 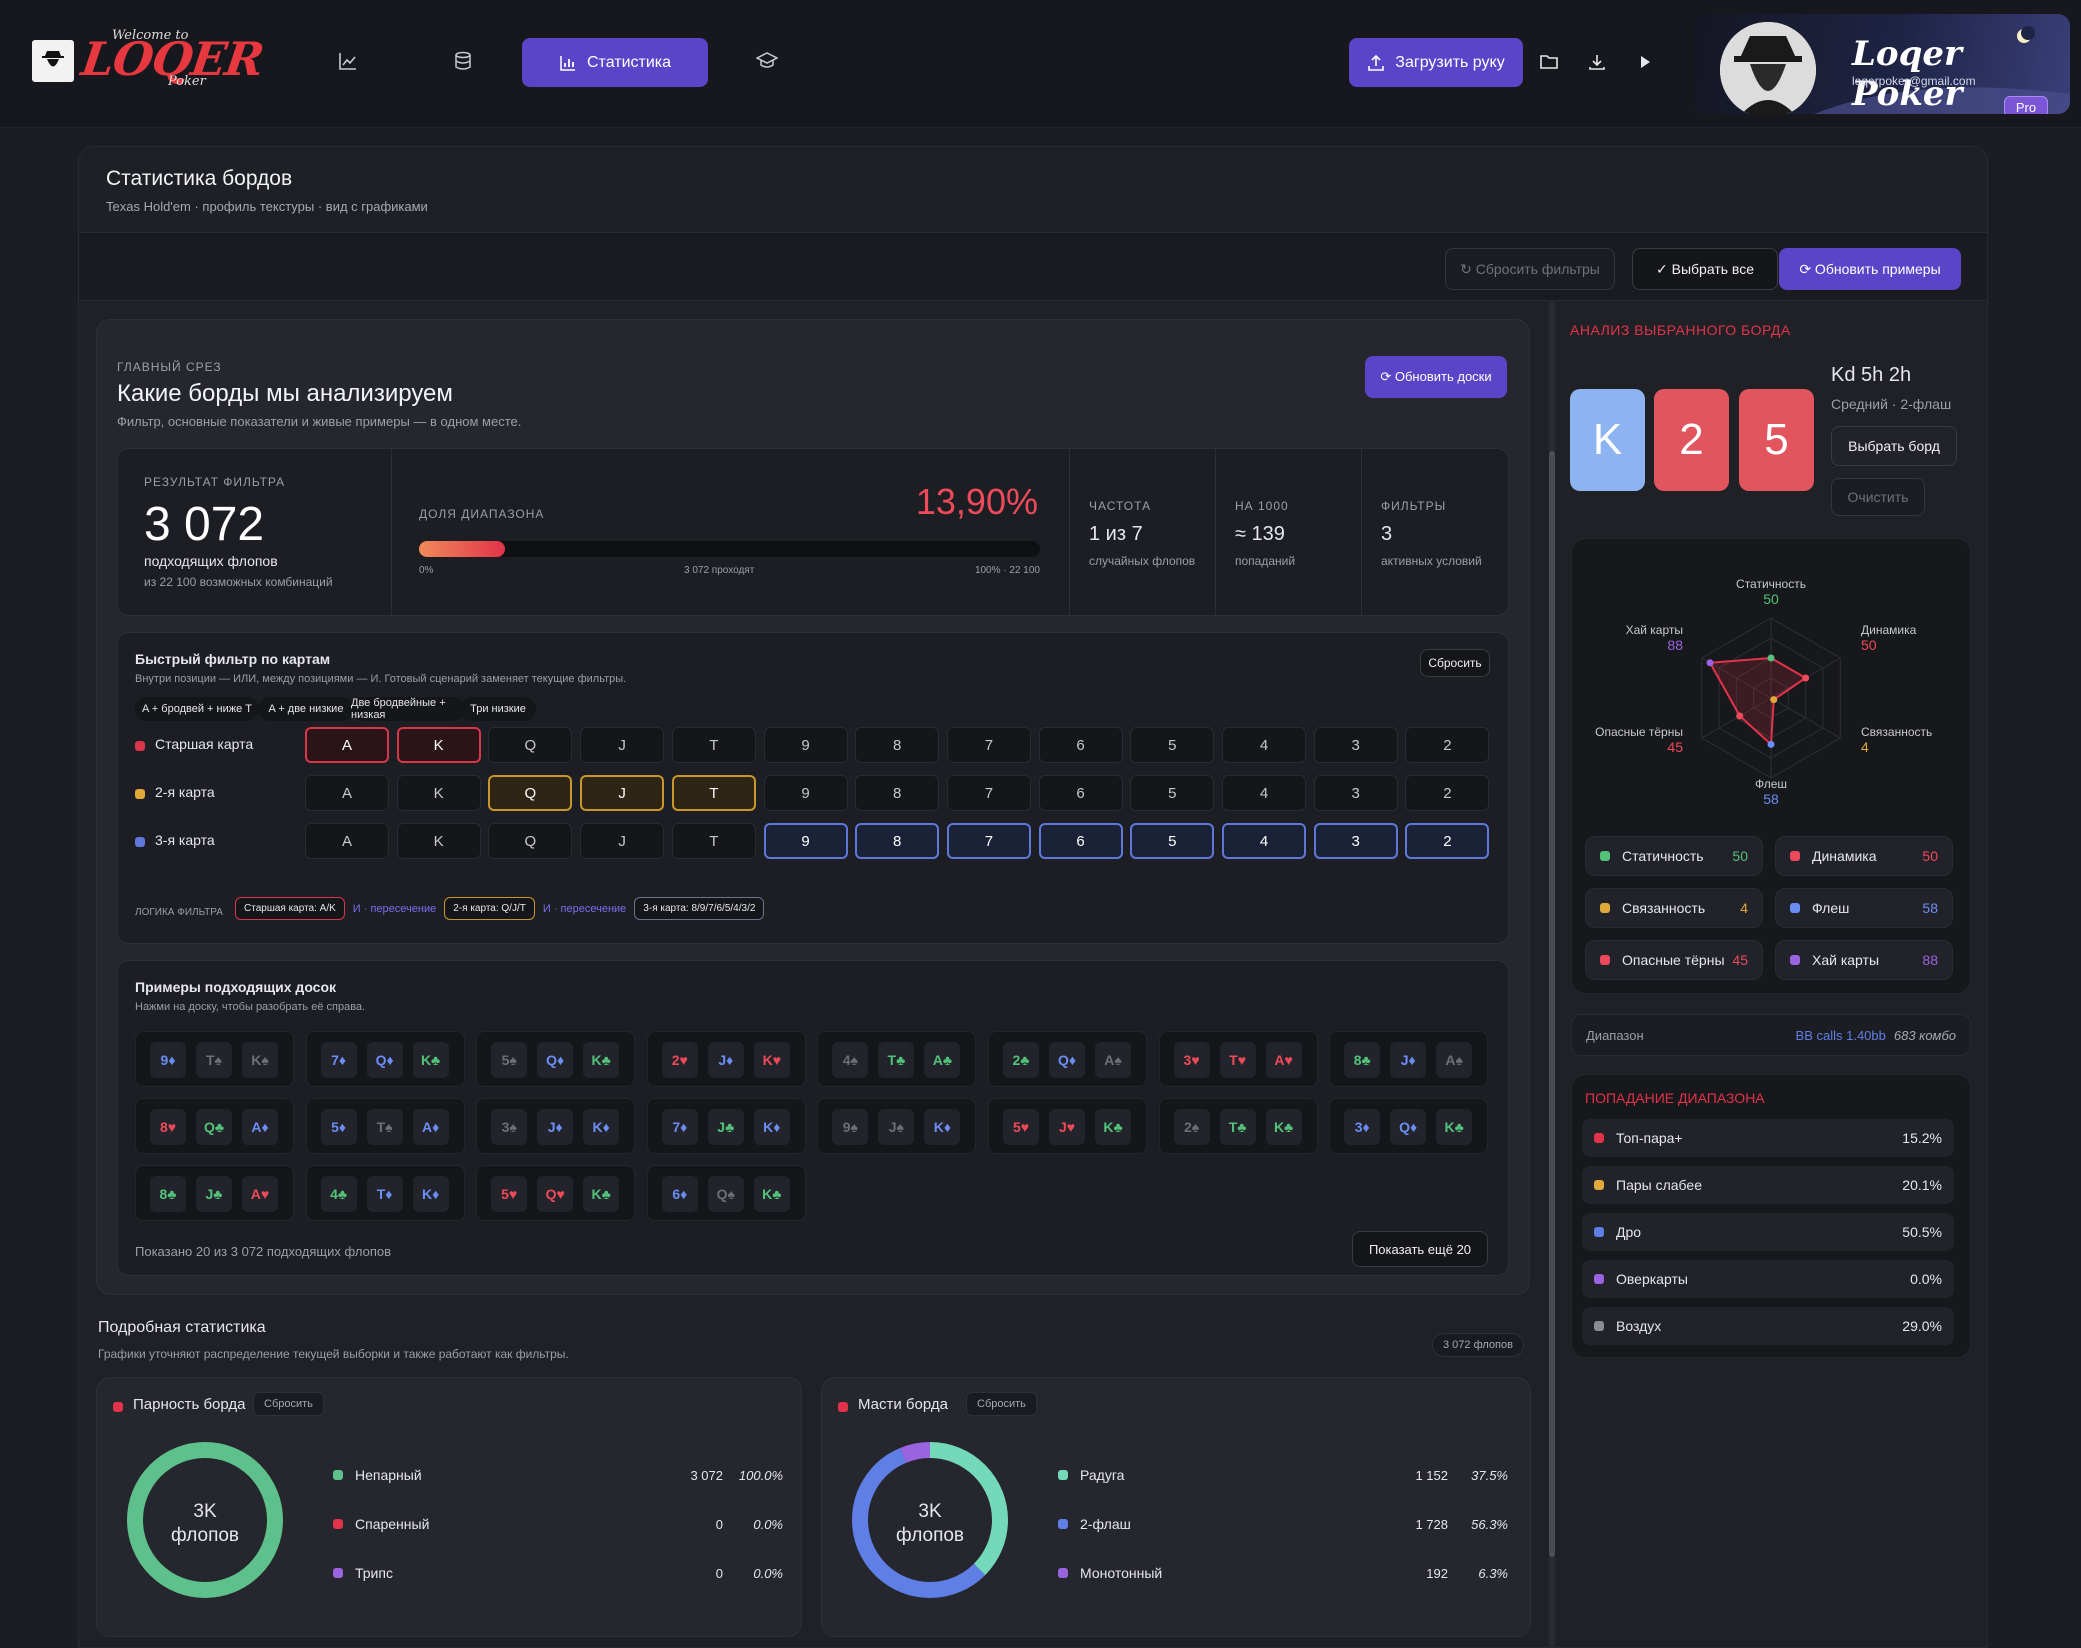 I want to click on legend-item: Трипс 0 0.0%, so click(x=558, y=1573).